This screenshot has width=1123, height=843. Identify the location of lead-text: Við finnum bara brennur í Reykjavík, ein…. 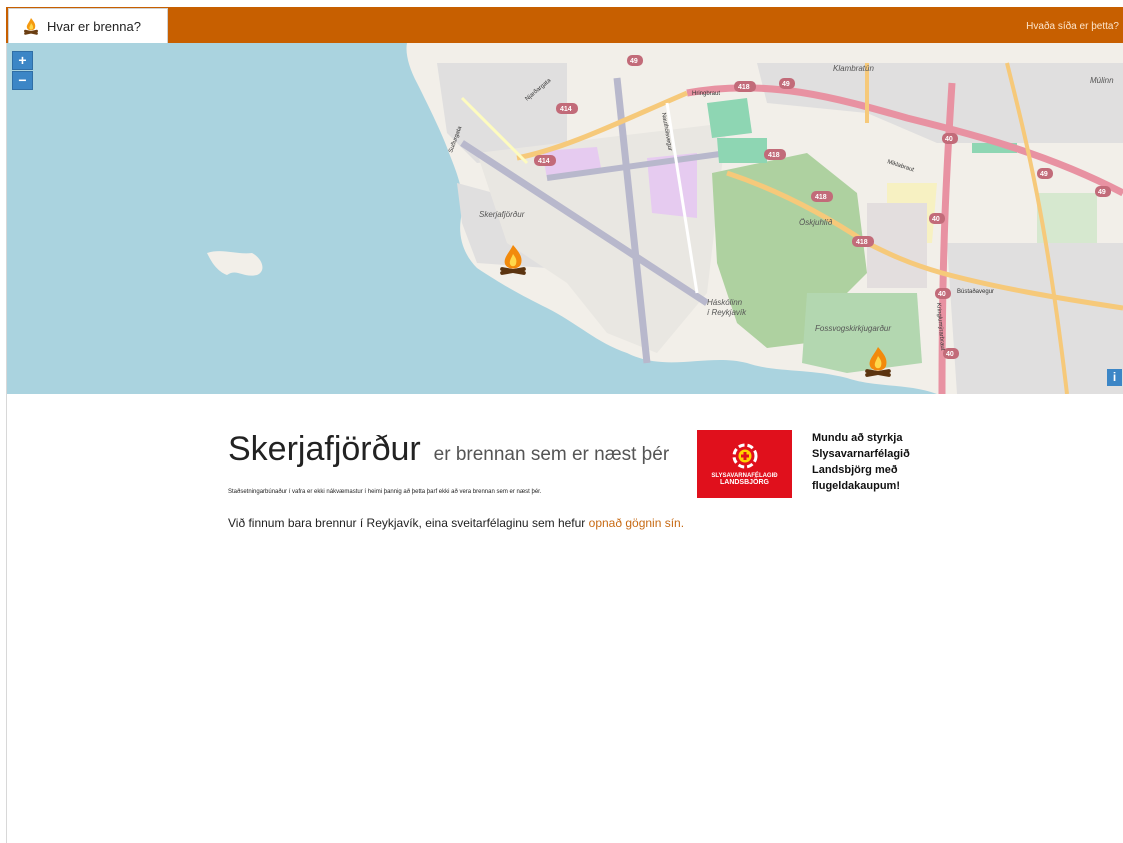
(408, 523).